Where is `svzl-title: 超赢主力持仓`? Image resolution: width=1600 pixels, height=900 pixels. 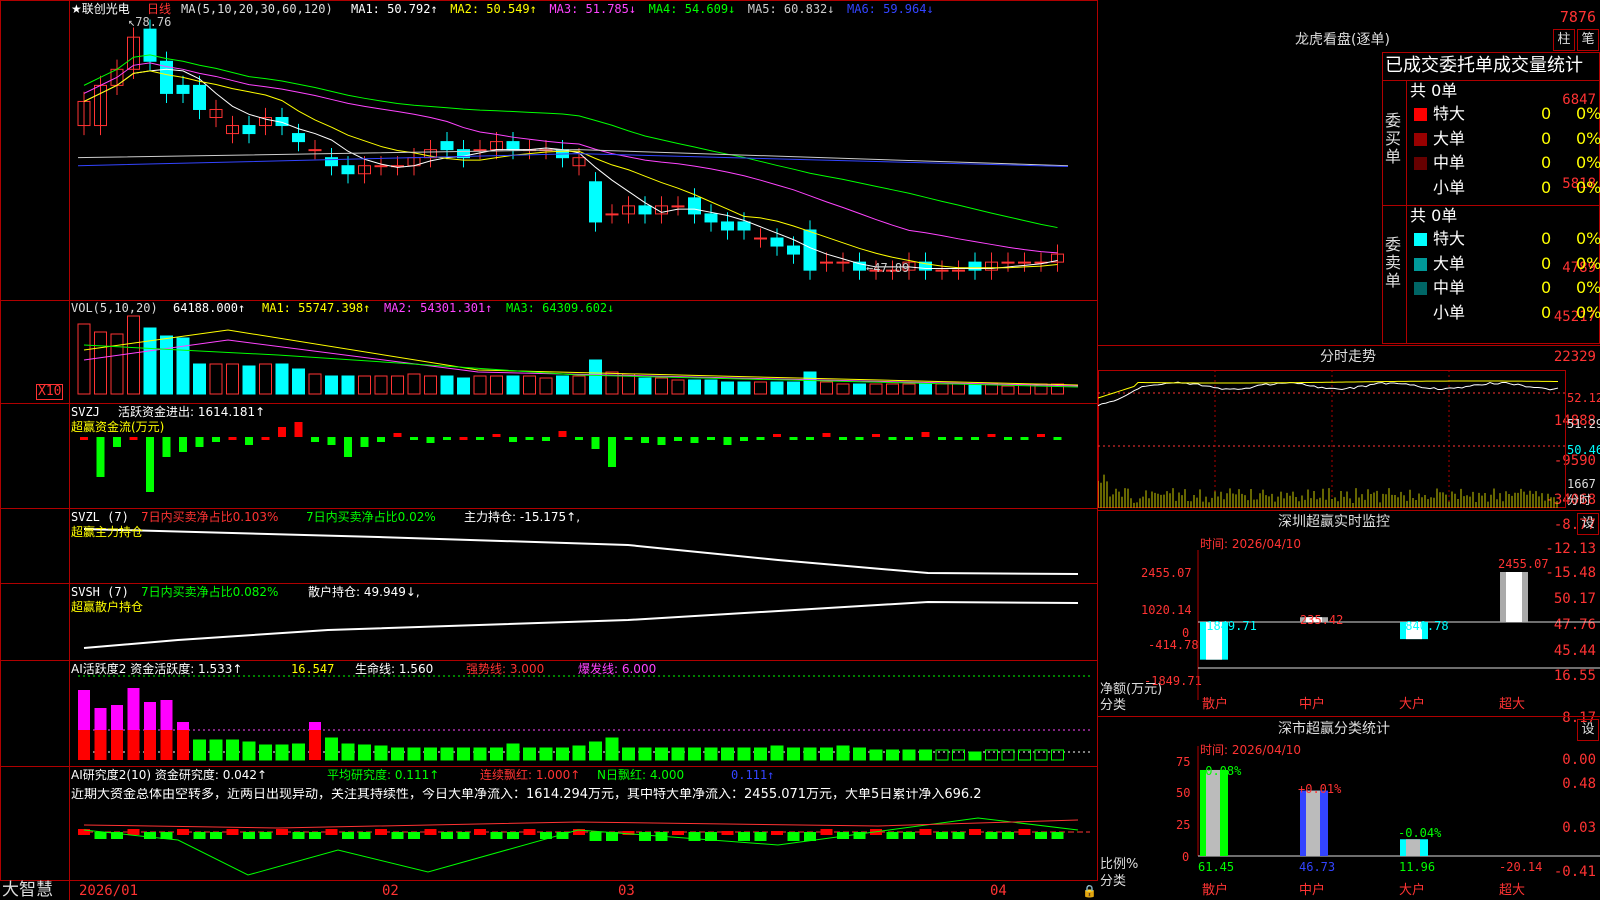
svzl-title: 超赢主力持仓 is located at coordinates (107, 532).